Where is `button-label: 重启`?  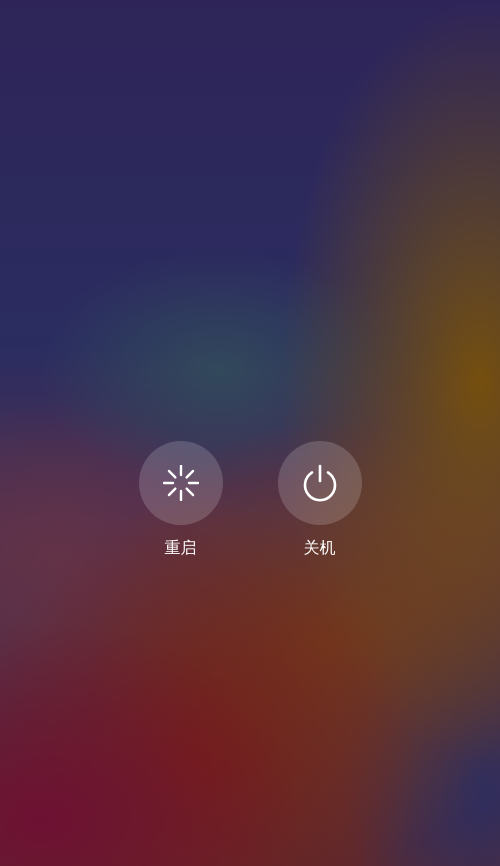
button-label: 重启 is located at coordinates (180, 548).